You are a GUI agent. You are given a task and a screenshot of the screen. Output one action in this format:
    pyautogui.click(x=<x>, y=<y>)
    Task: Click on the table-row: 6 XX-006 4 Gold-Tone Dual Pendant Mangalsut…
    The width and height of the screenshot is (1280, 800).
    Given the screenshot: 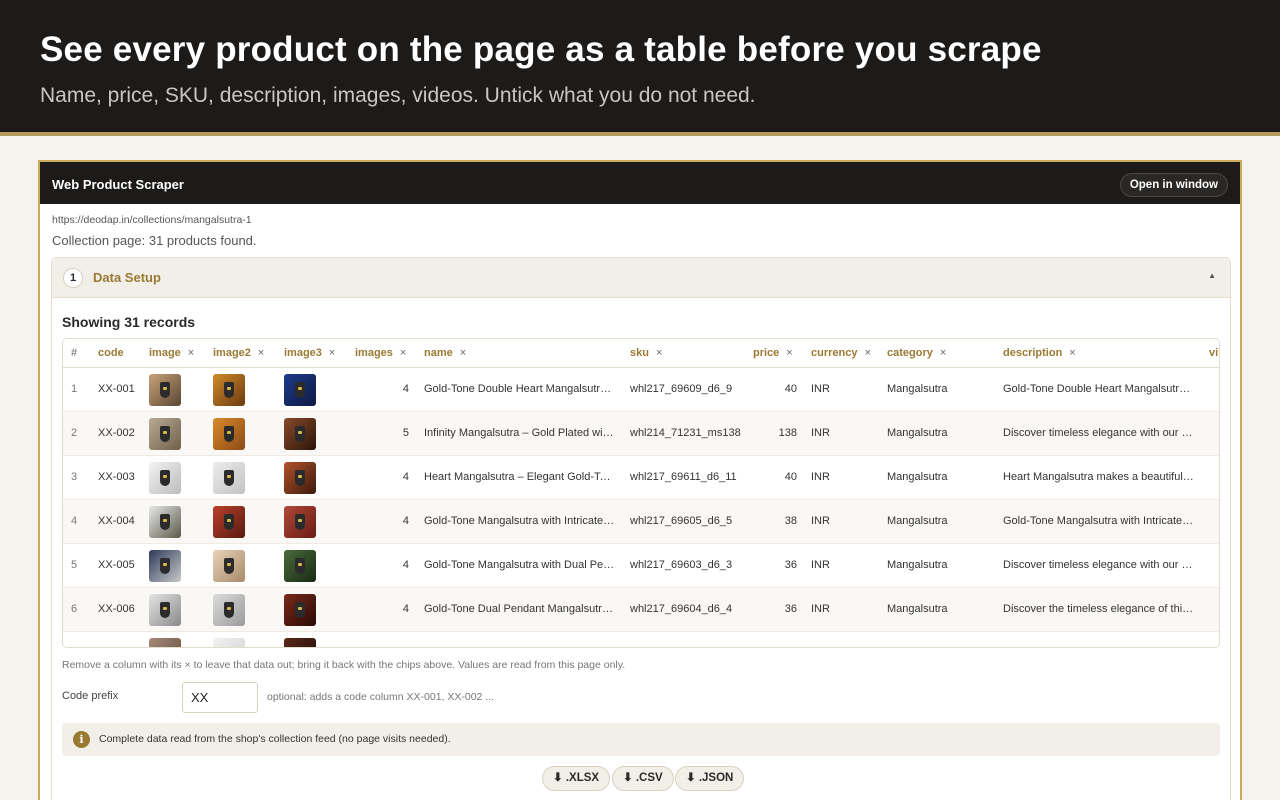 What is the action you would take?
    pyautogui.click(x=641, y=610)
    